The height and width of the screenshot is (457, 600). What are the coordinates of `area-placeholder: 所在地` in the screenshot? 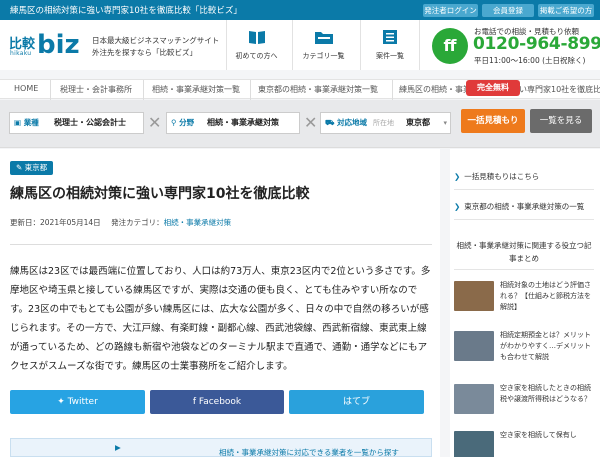 It's located at (383, 123).